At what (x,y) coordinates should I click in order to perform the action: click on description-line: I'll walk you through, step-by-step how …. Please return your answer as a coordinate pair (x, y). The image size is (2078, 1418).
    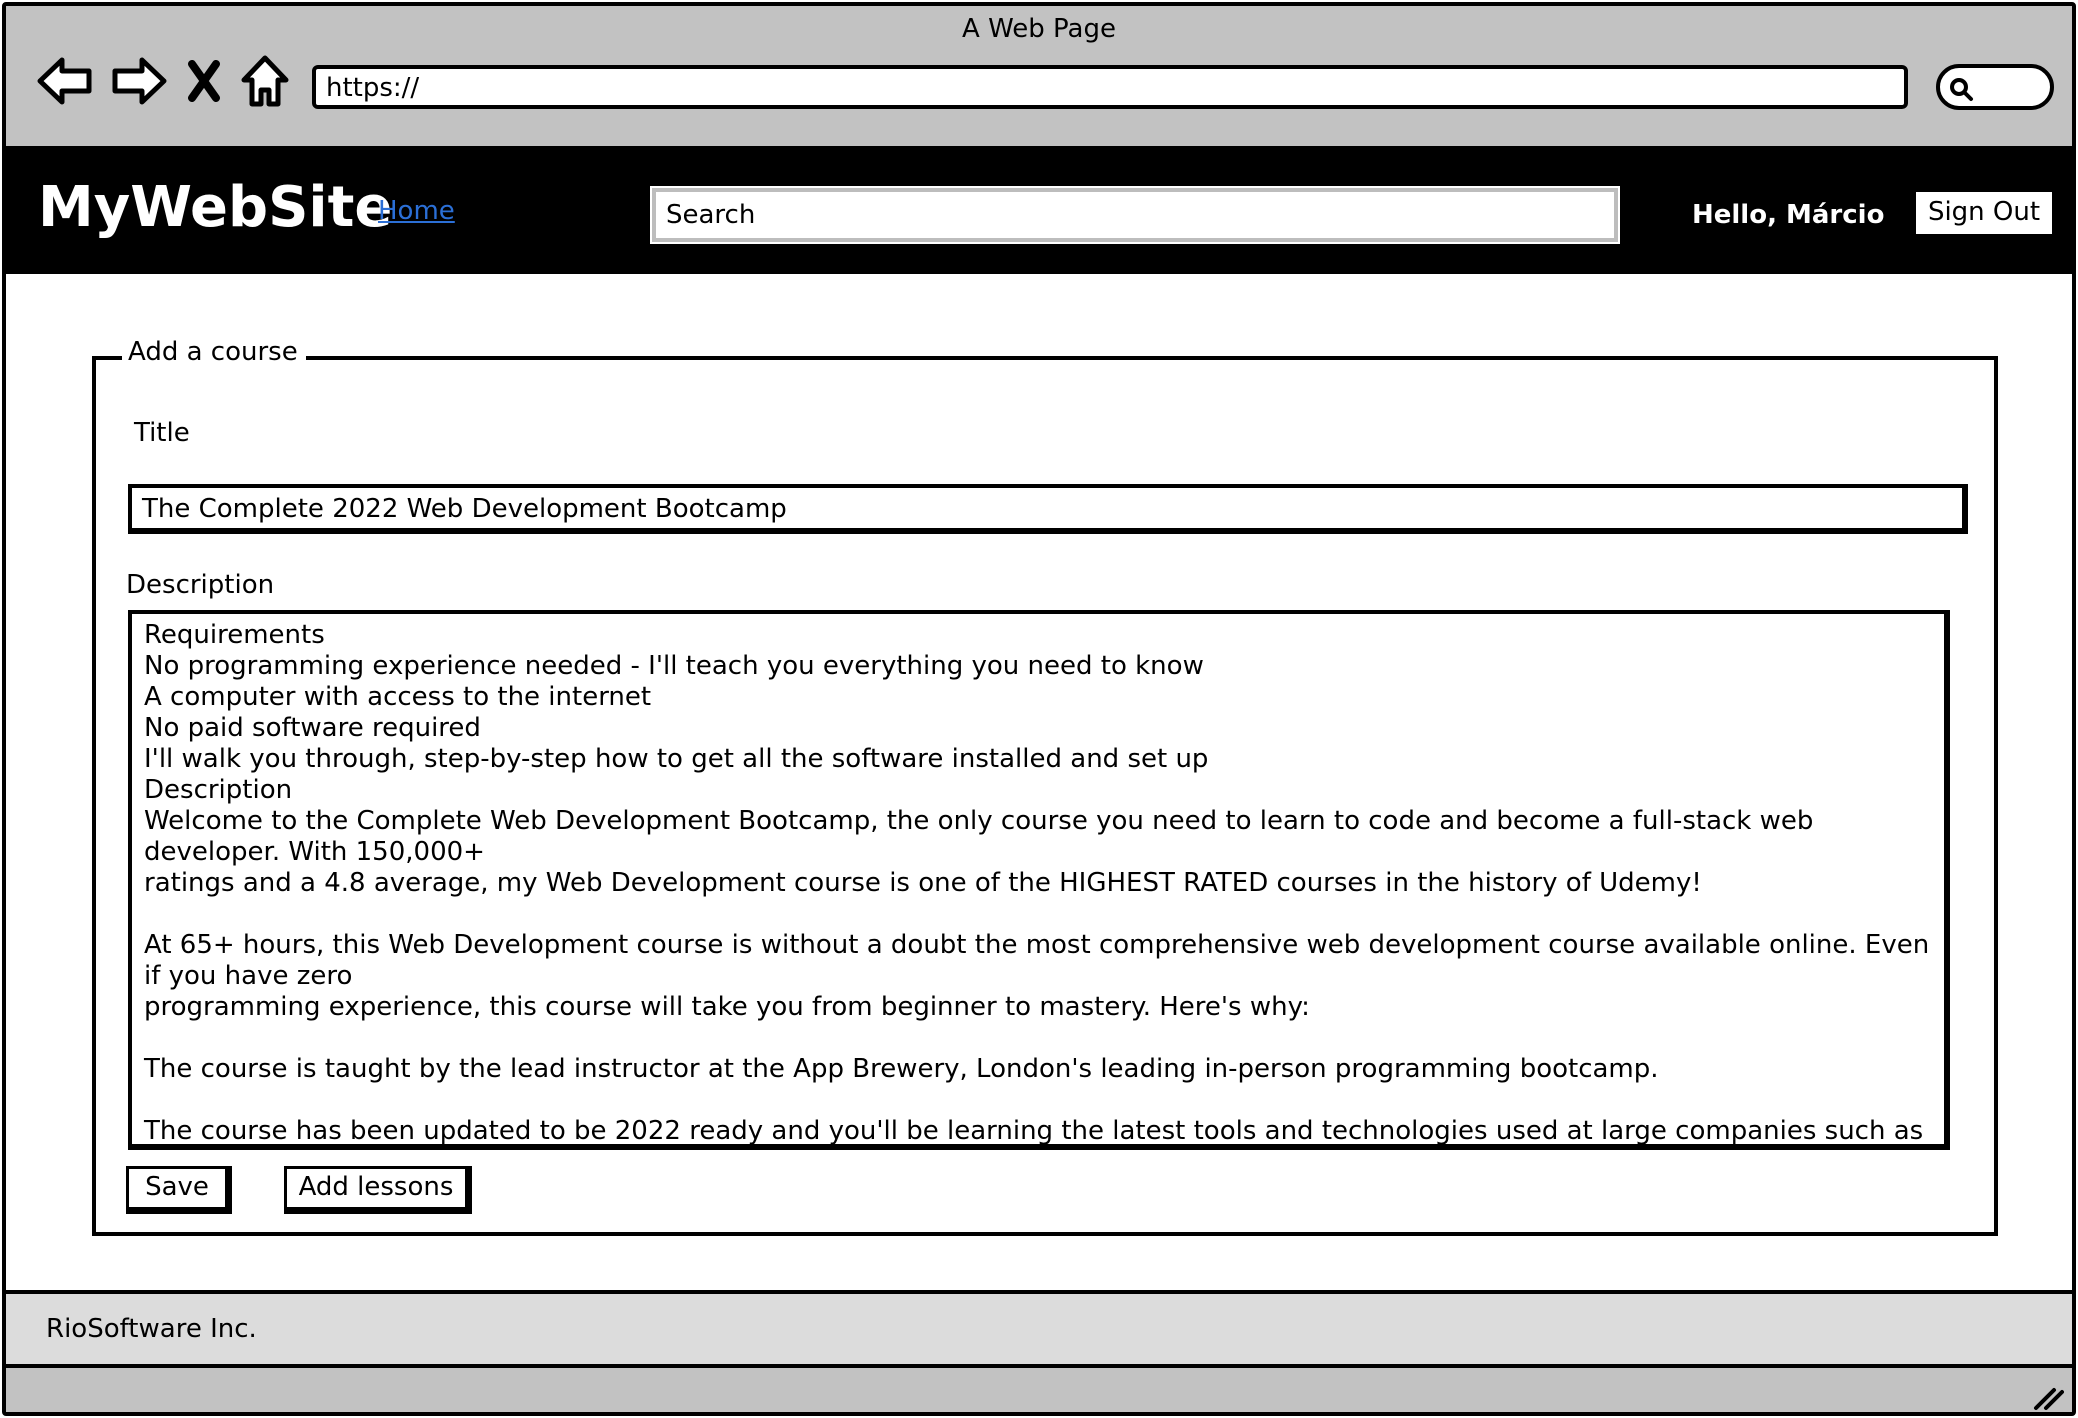
    Looking at the image, I should click on (676, 759).